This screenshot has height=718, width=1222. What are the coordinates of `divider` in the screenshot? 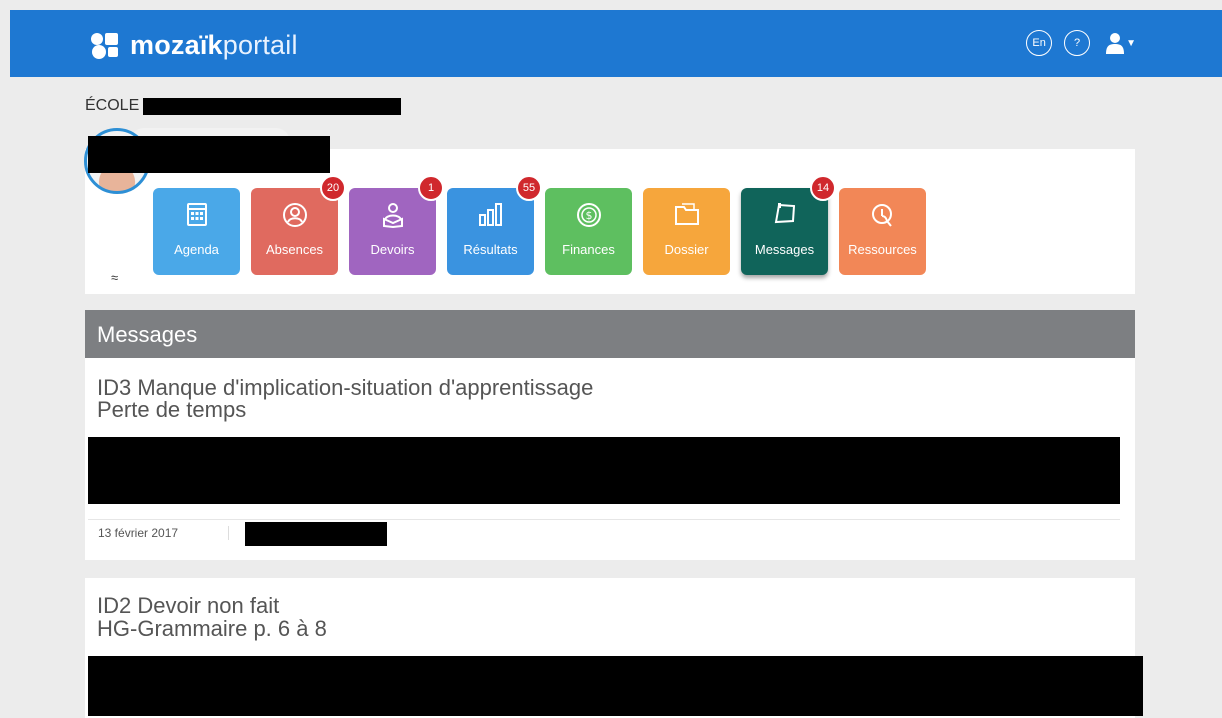 It's located at (604, 519).